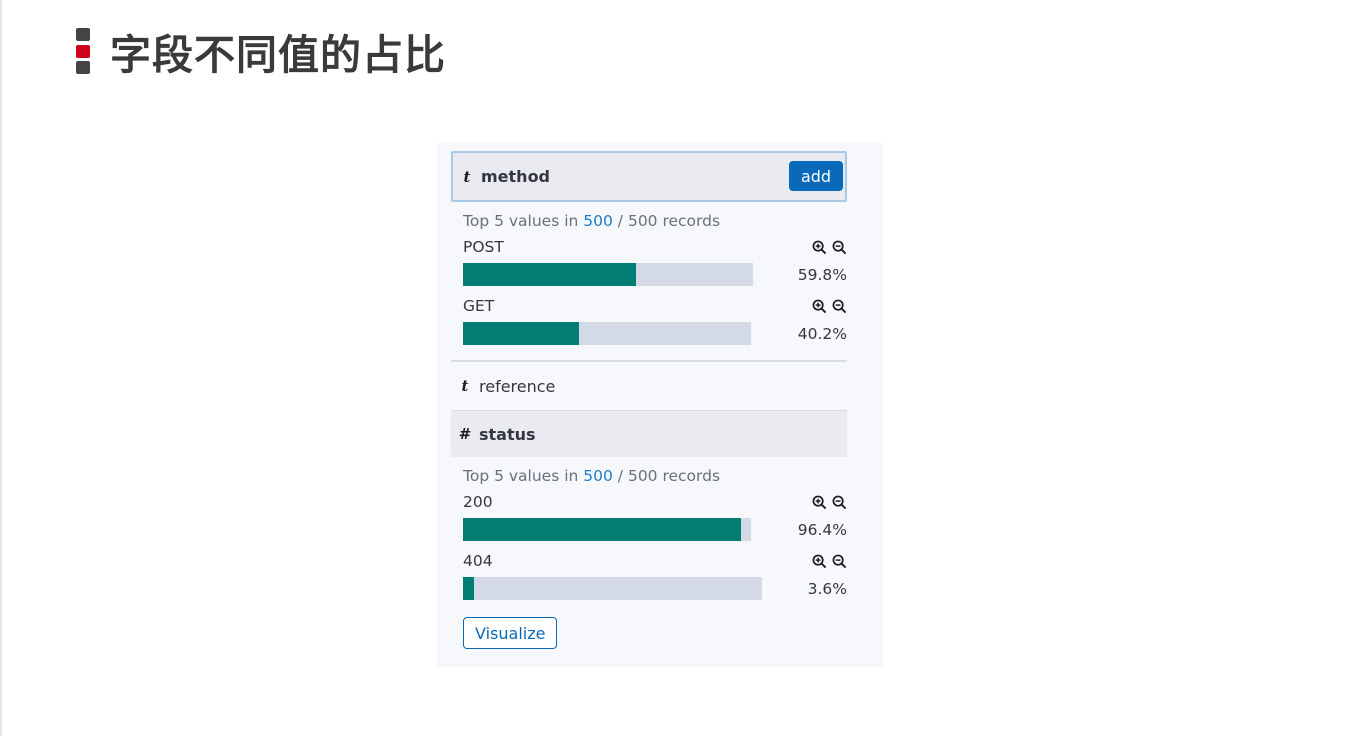 This screenshot has width=1355, height=736. Describe the element at coordinates (649, 385) in the screenshot. I see `field-header-reference: t reference` at that location.